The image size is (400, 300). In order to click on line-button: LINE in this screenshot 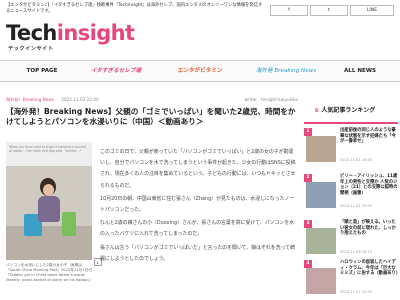, I will do `click(372, 10)`.